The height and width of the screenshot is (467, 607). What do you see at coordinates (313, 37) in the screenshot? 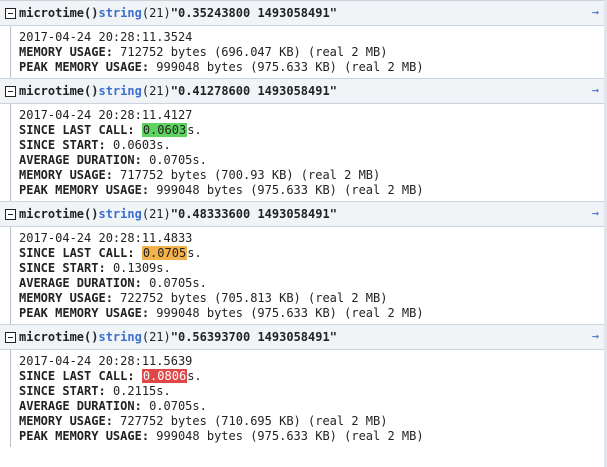
I see `timestamp-line: 2017-04-24 20:28:11.3524` at bounding box center [313, 37].